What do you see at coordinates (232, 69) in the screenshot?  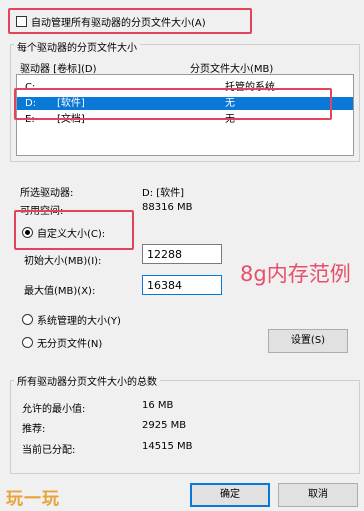 I see `col-header-size: 分页文件大小(MB)` at bounding box center [232, 69].